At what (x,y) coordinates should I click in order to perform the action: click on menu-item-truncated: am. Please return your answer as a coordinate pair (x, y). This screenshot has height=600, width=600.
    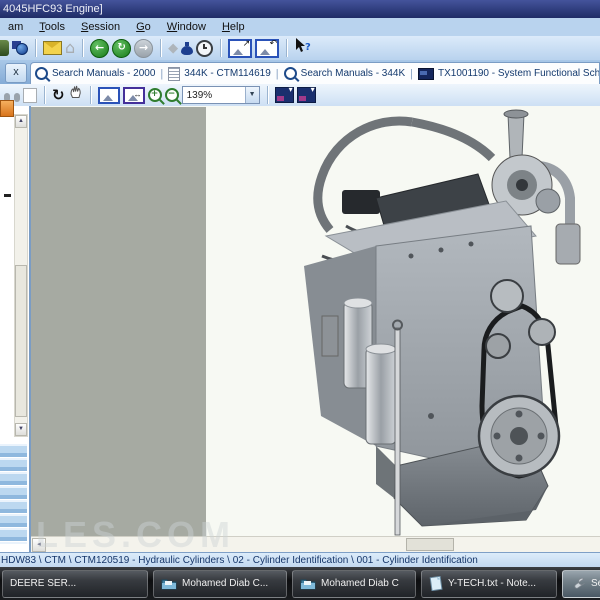
    Looking at the image, I should click on (15, 27).